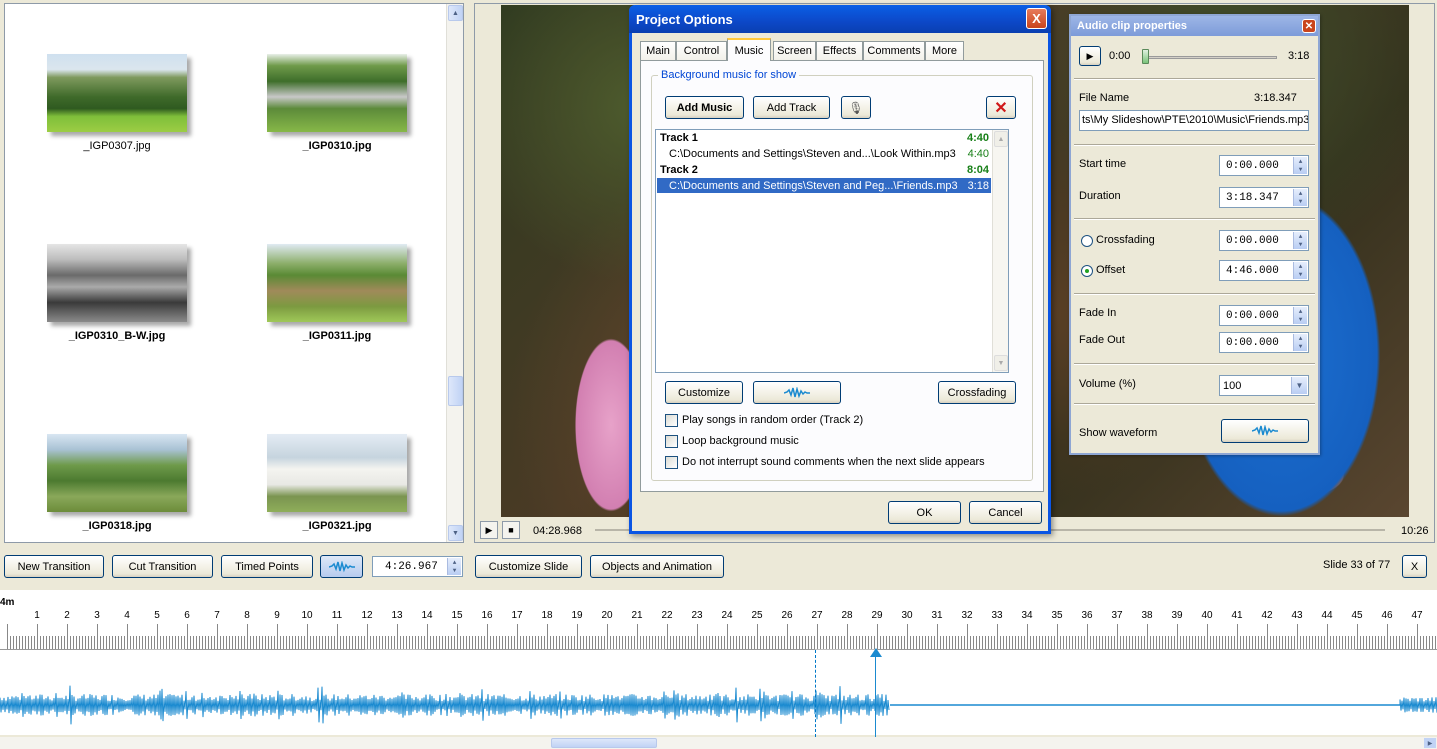 This screenshot has height=749, width=1437. What do you see at coordinates (1087, 241) in the screenshot?
I see `crossfading-radio` at bounding box center [1087, 241].